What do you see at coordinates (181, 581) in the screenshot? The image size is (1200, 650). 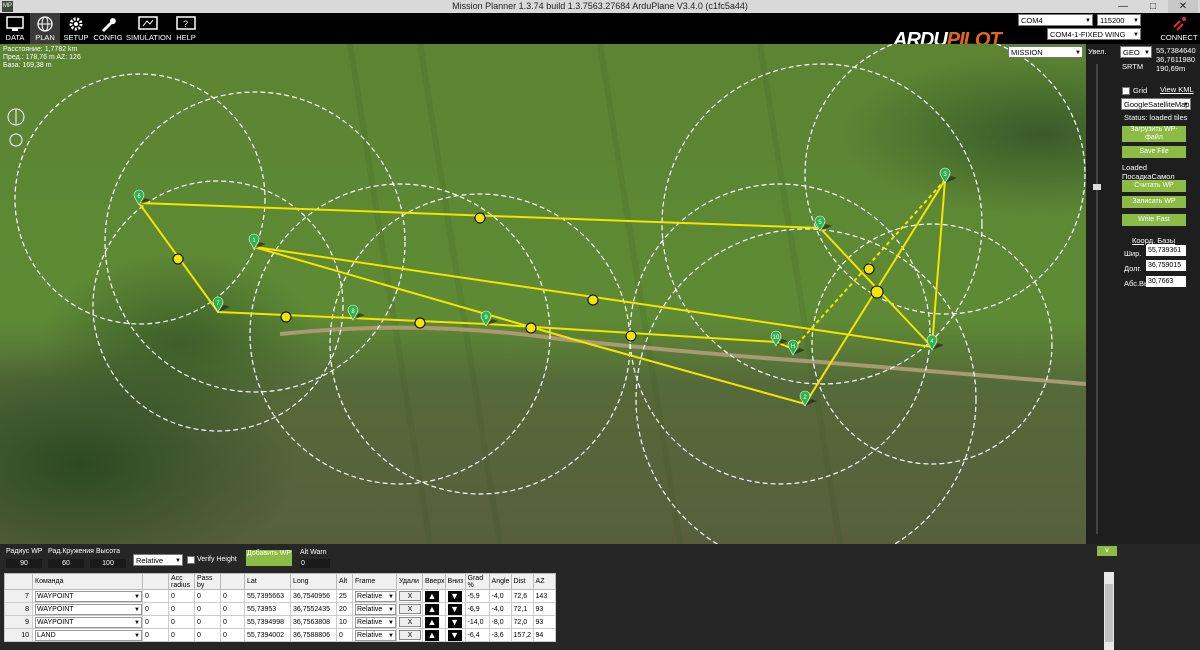 I see `col-header: Acc radius` at bounding box center [181, 581].